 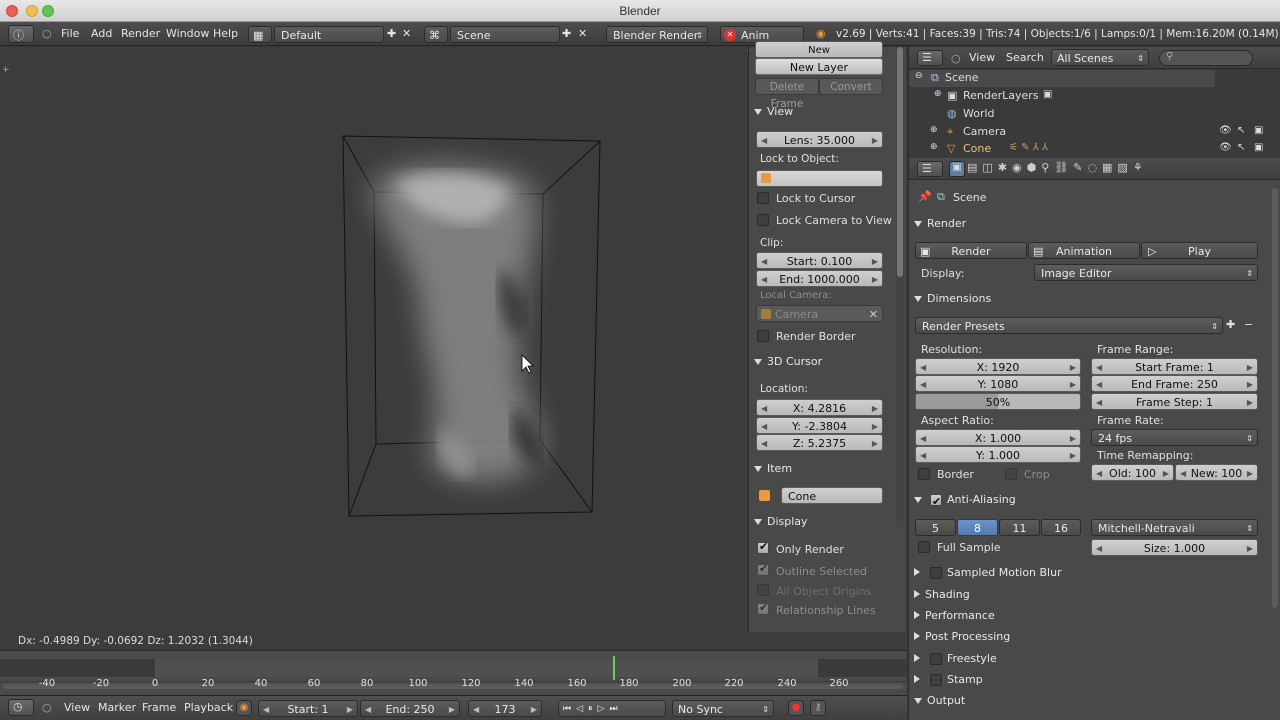 I want to click on remove-scene-icon: ✕, so click(x=582, y=34).